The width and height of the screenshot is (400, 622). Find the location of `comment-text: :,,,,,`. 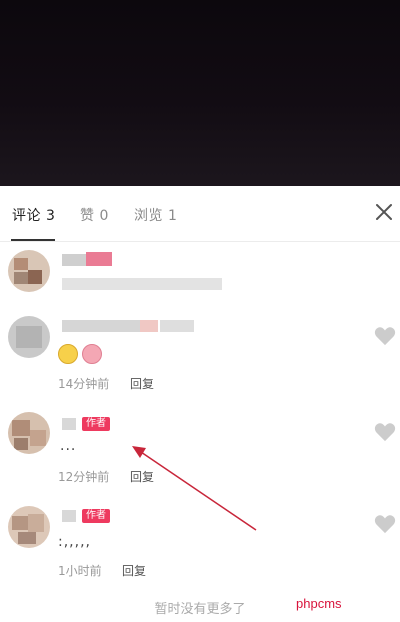

comment-text: :,,,,, is located at coordinates (74, 542).